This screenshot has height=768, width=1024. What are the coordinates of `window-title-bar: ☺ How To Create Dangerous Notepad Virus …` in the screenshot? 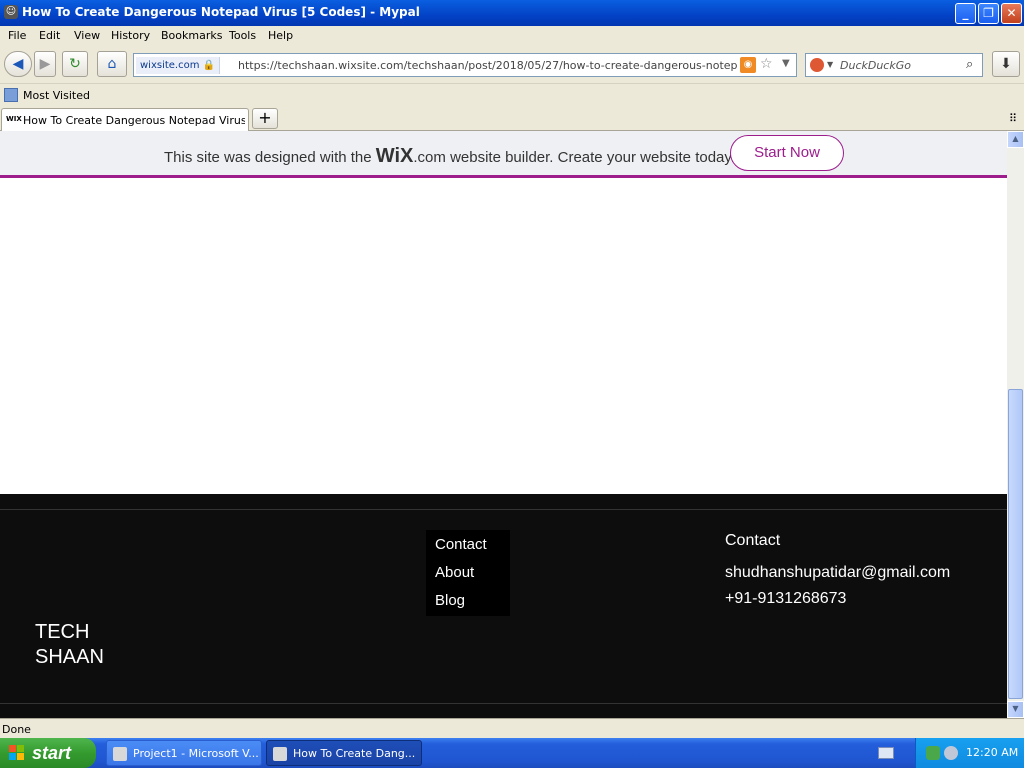 It's located at (512, 13).